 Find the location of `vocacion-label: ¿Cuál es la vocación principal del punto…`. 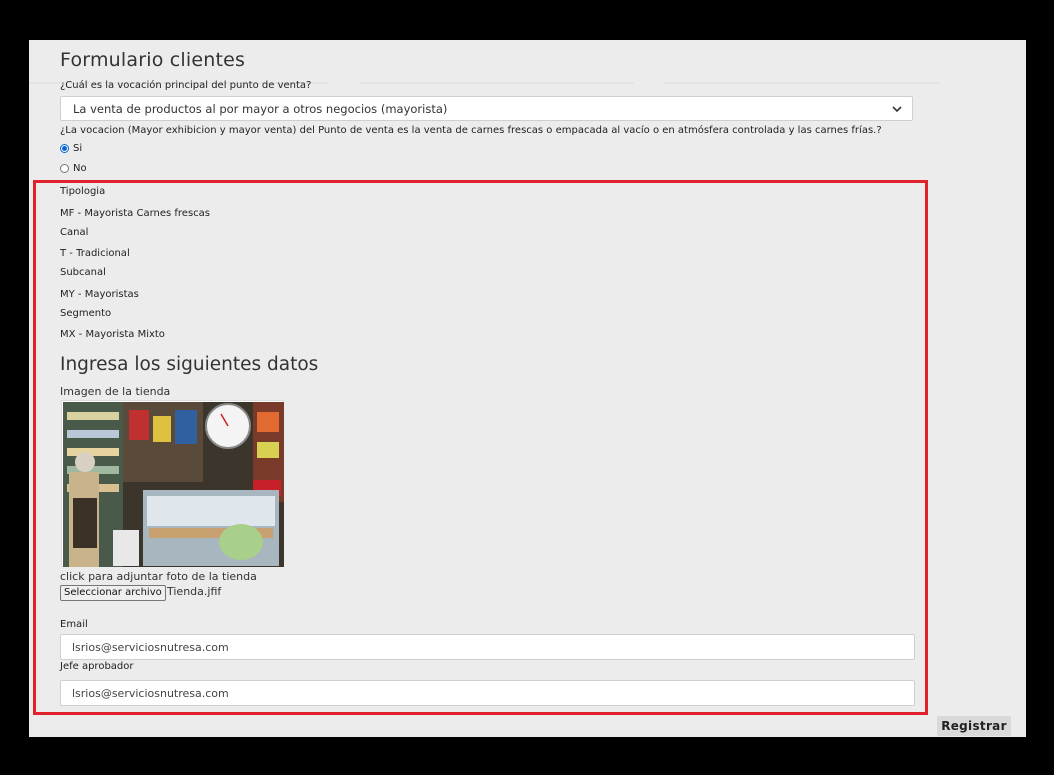

vocacion-label: ¿Cuál es la vocación principal del punto… is located at coordinates (186, 85).